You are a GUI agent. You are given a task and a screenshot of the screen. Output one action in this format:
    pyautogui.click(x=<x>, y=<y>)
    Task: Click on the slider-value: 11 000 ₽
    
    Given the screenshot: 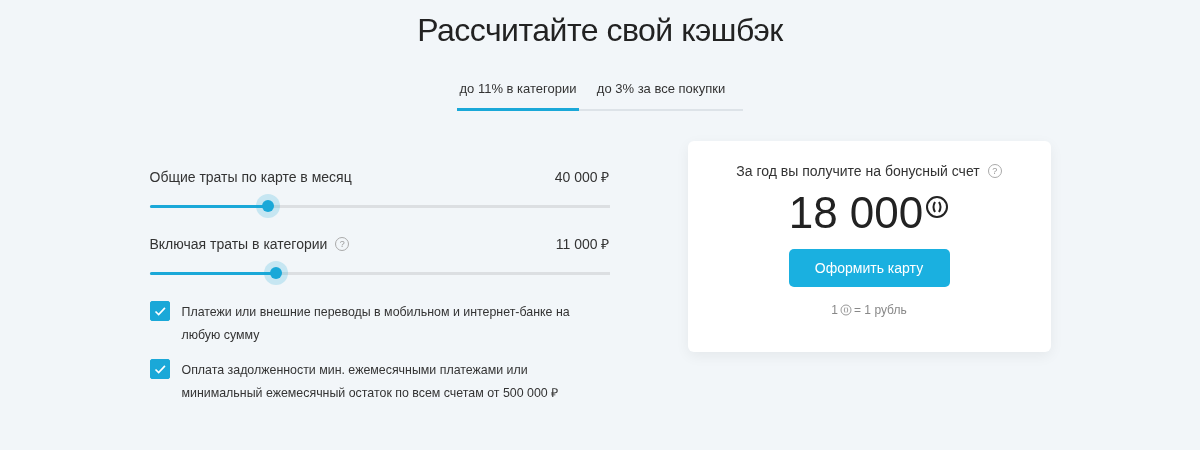 What is the action you would take?
    pyautogui.click(x=582, y=244)
    